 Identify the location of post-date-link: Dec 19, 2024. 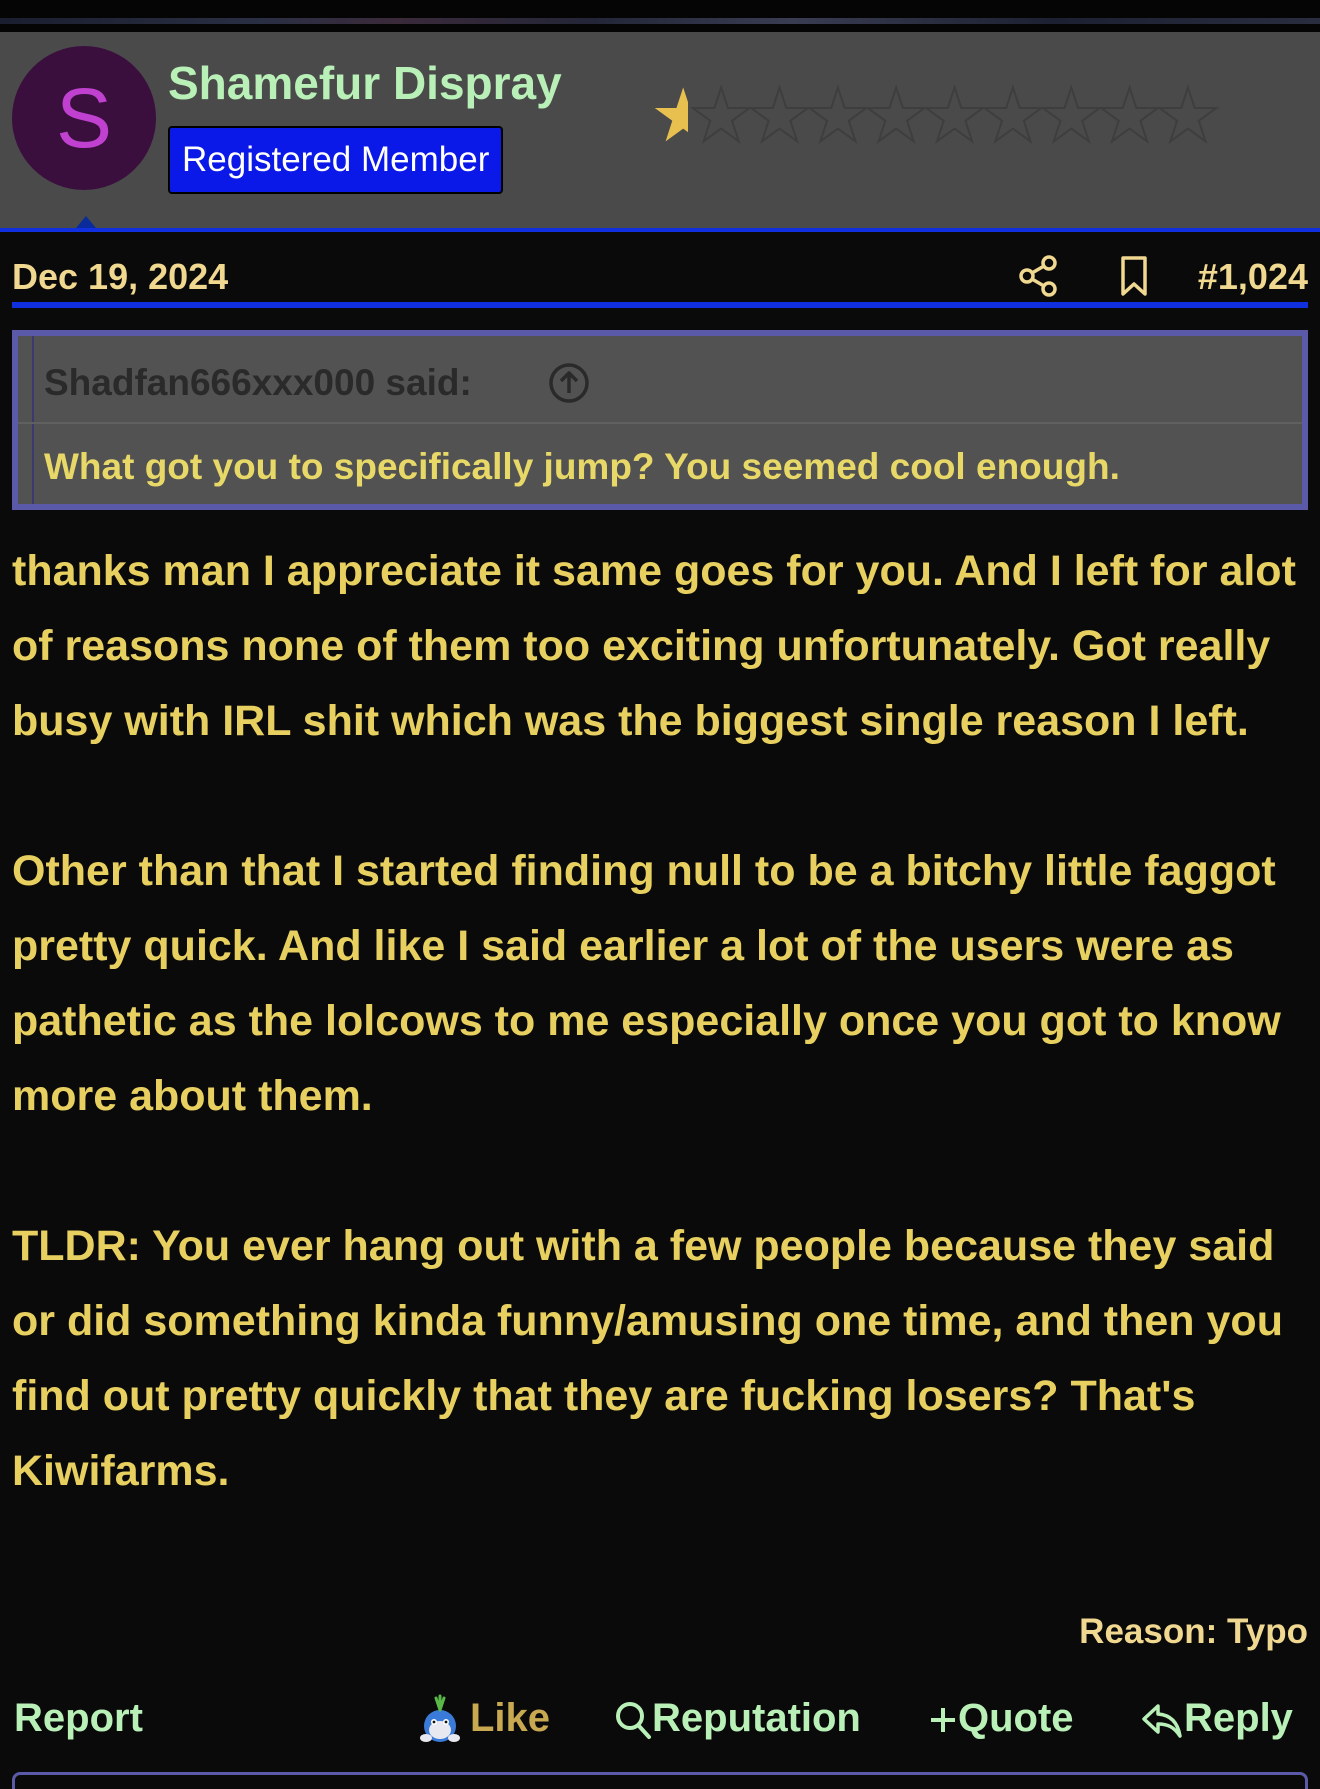
(120, 277).